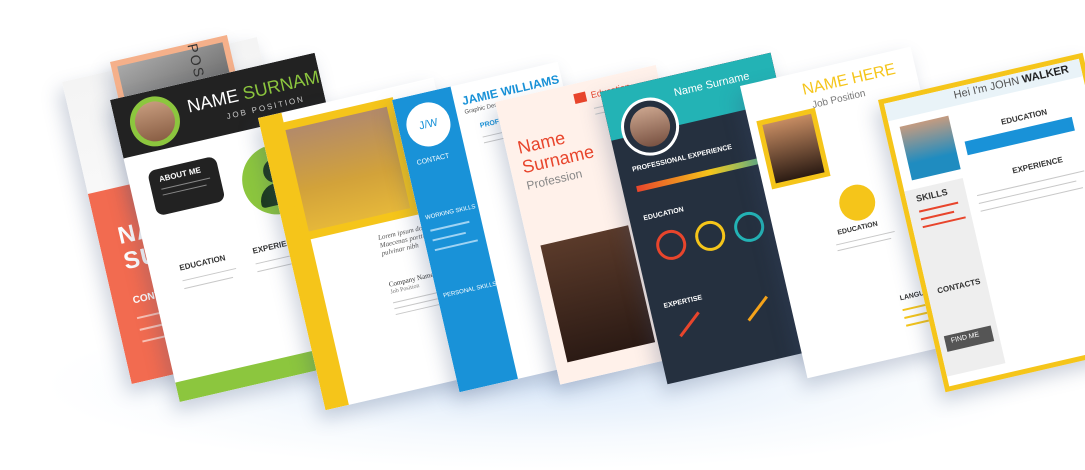 This screenshot has width=1085, height=470. I want to click on experience-heading: EXPERIENCE, so click(1037, 165).